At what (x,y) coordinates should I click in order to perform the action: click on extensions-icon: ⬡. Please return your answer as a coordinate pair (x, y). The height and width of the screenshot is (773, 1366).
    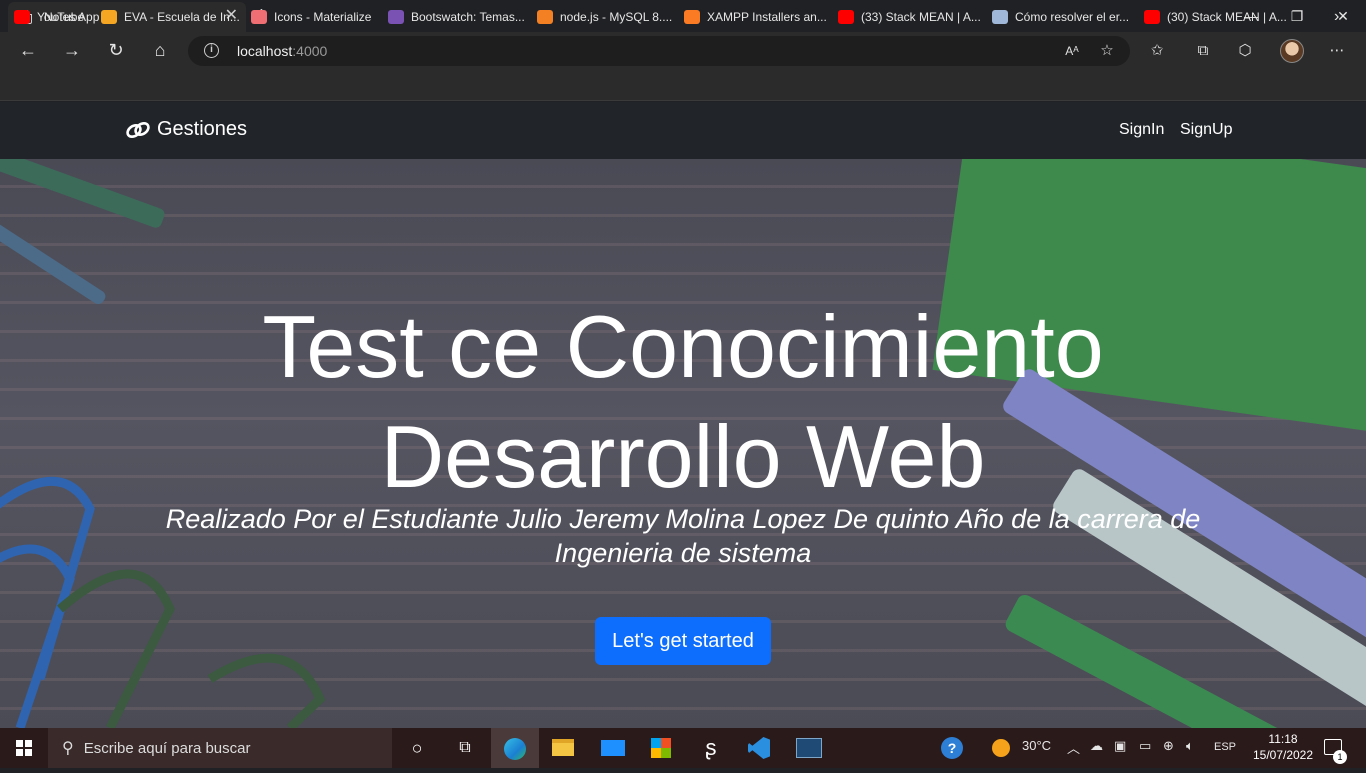
    Looking at the image, I should click on (1245, 51).